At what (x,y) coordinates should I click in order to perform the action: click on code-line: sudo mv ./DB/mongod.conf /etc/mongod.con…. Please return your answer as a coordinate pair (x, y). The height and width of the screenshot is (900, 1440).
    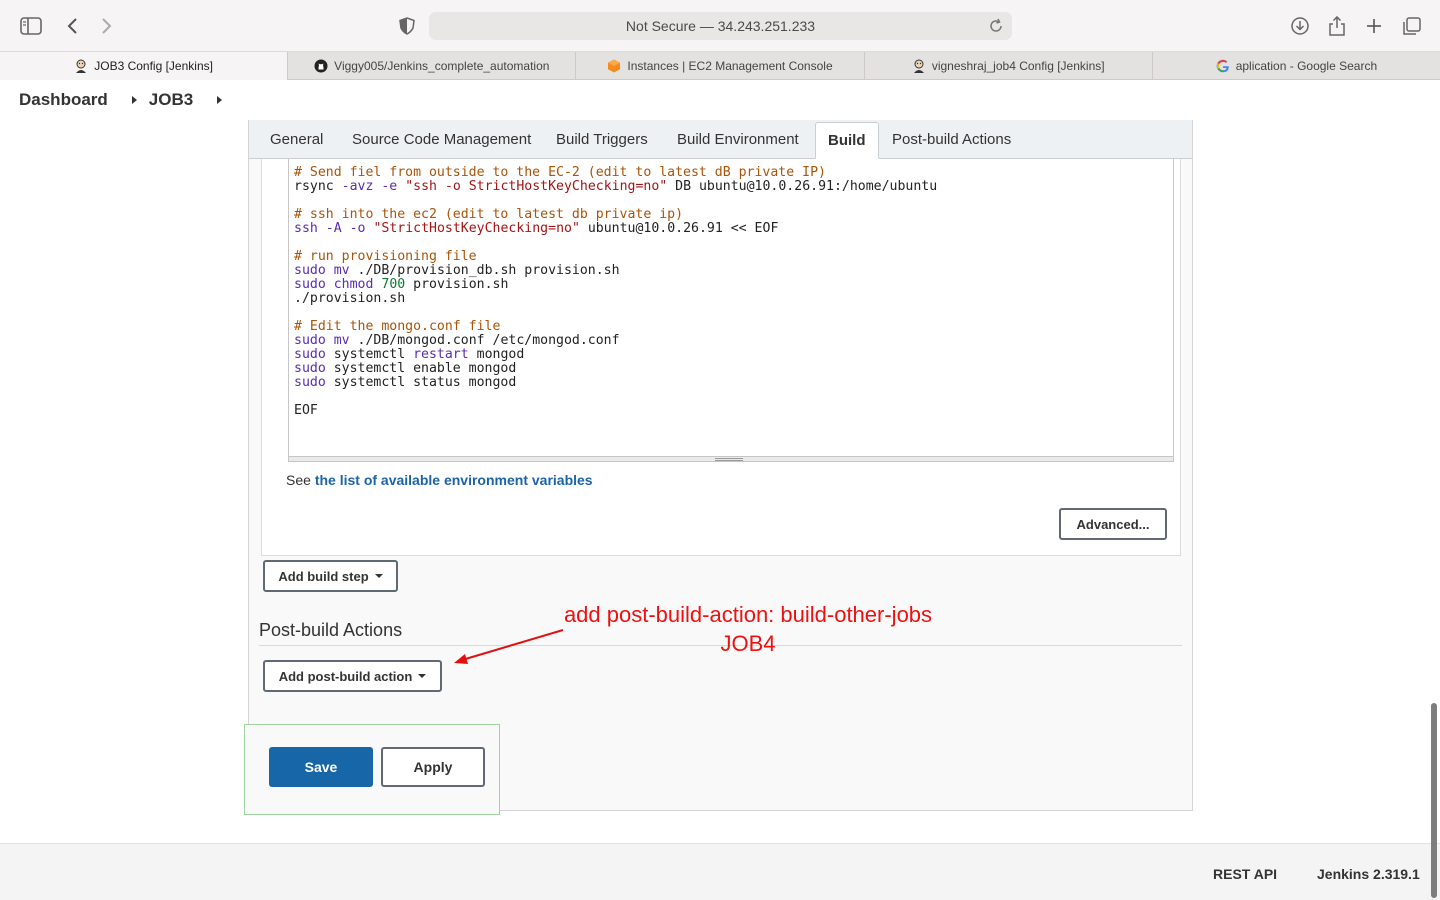
    Looking at the image, I should click on (733, 341).